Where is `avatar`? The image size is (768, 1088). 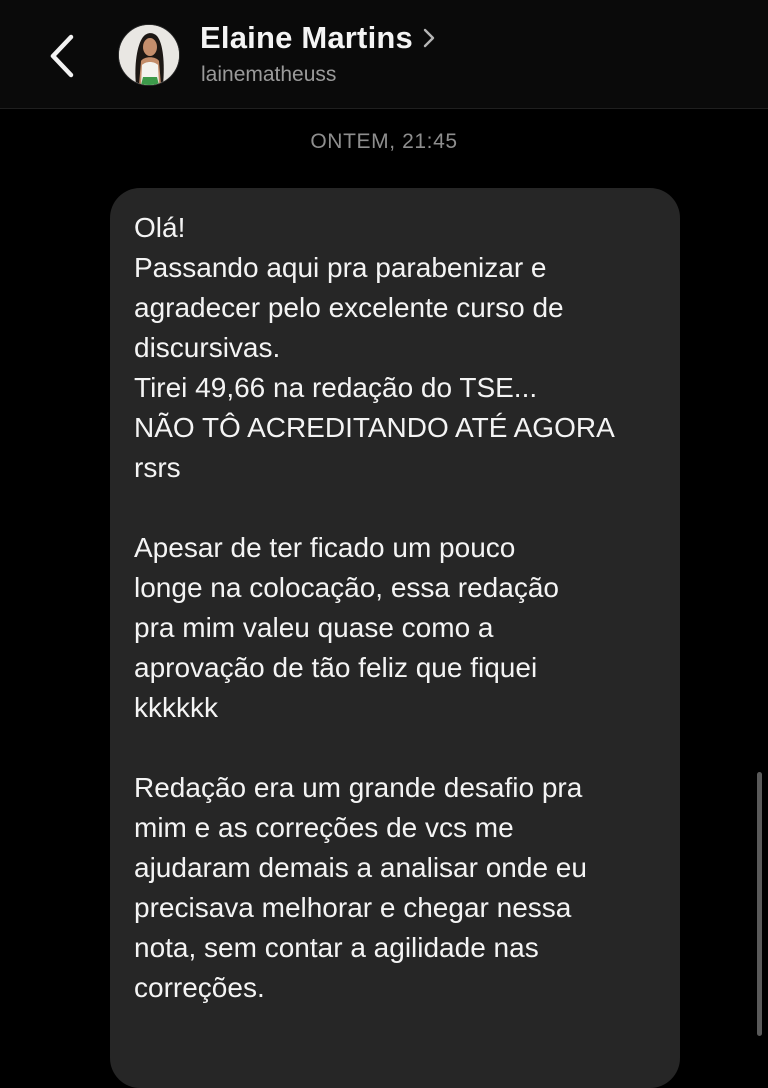
avatar is located at coordinates (149, 55).